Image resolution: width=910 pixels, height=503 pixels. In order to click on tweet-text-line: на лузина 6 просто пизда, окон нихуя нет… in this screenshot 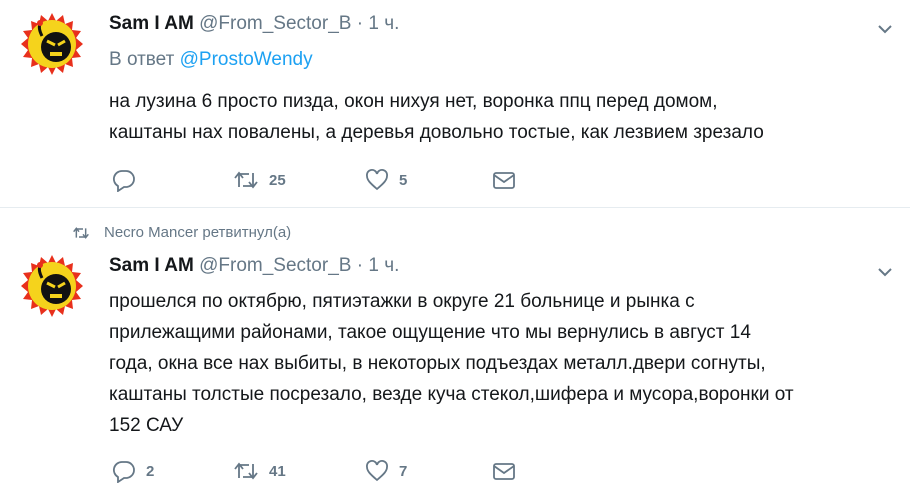, I will do `click(413, 101)`.